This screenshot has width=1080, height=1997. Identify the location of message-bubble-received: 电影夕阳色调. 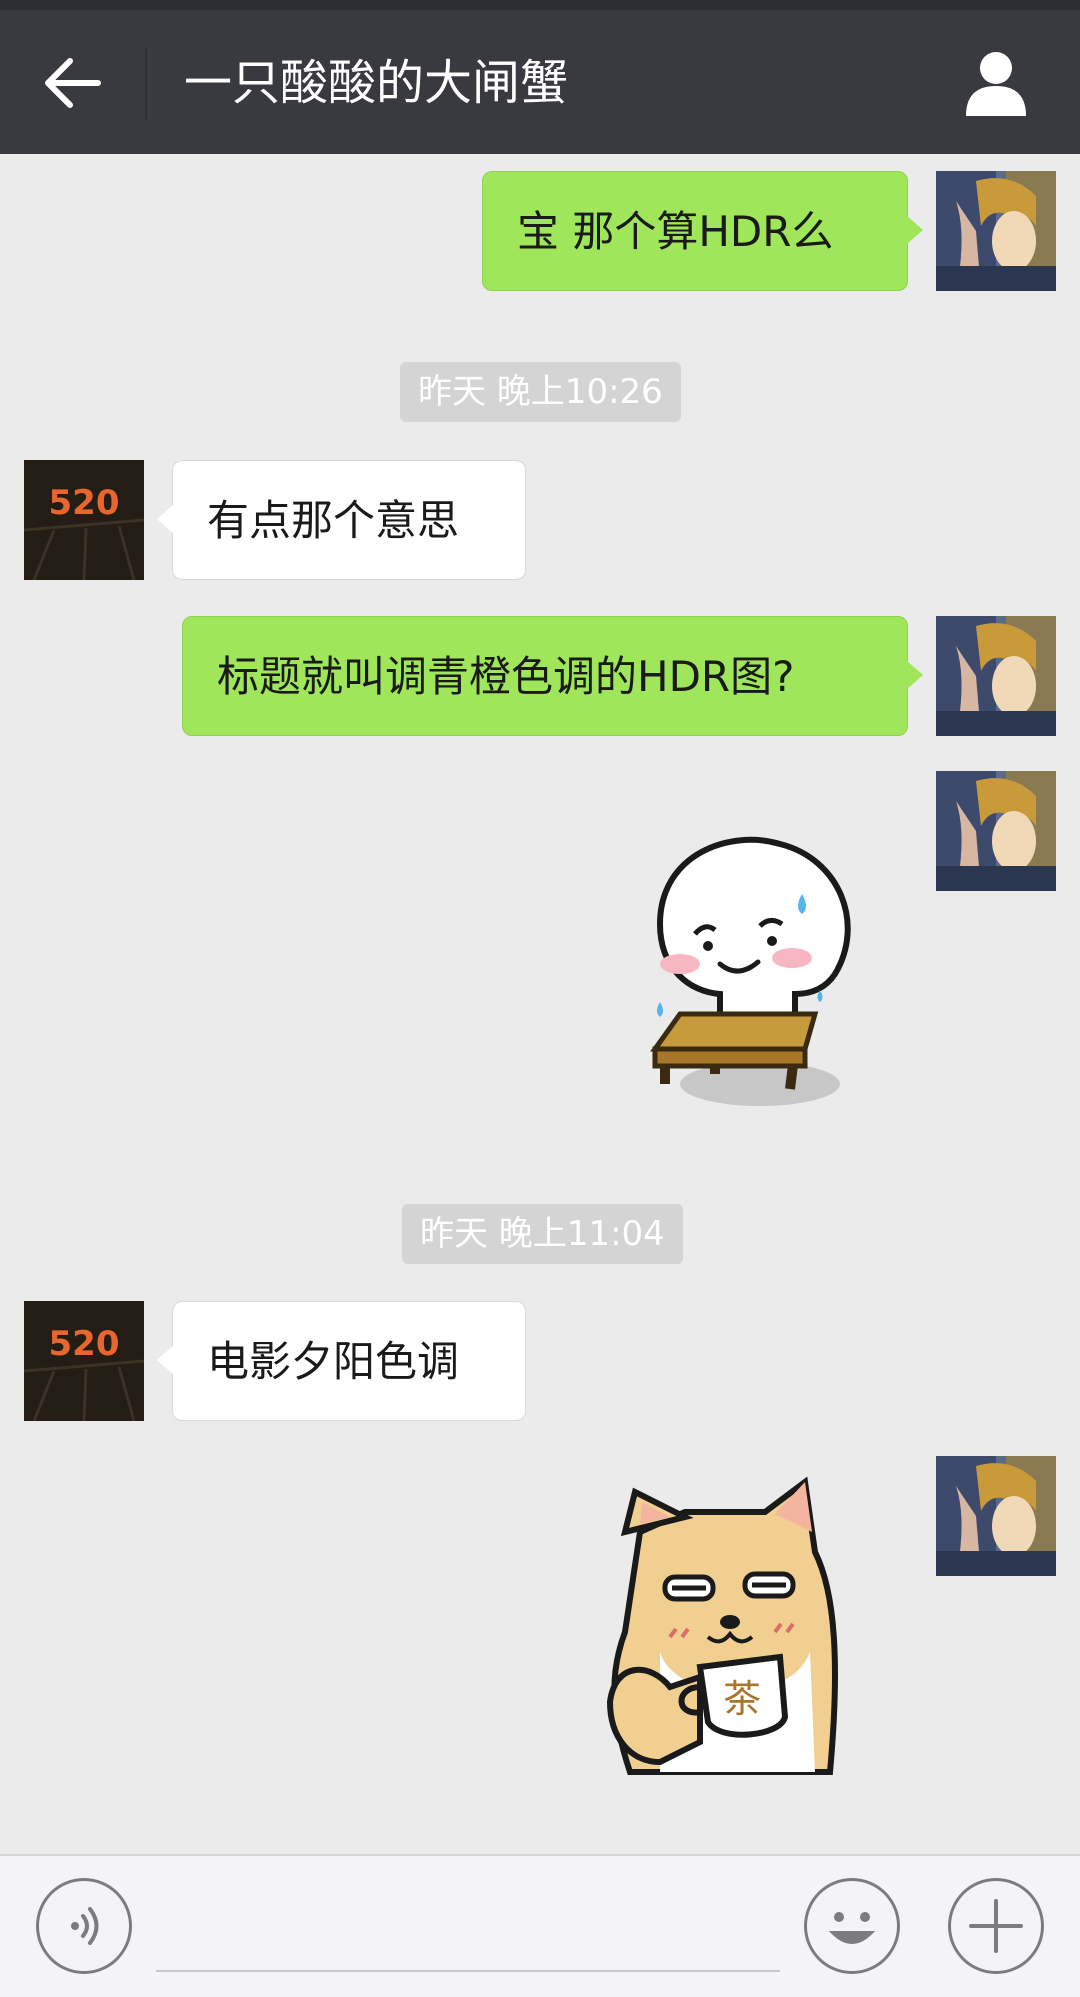
(341, 1361).